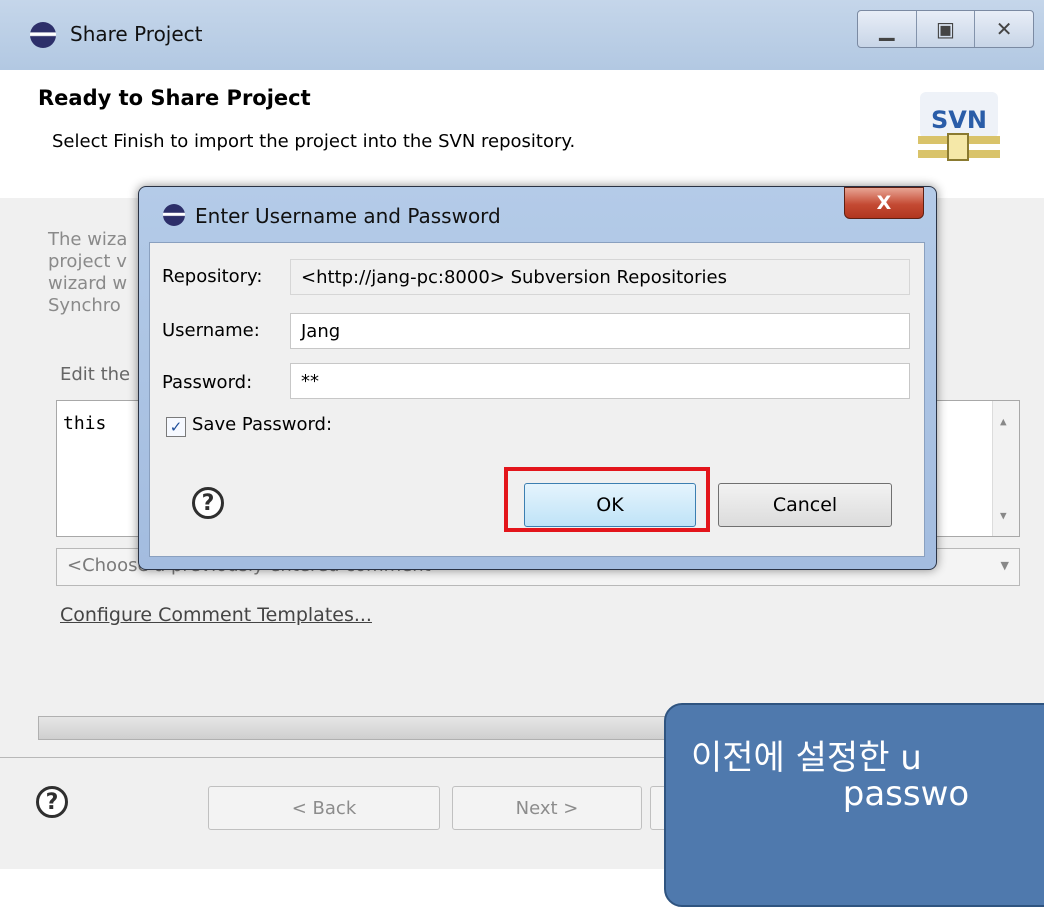  Describe the element at coordinates (1005, 468) in the screenshot. I see `comment-scrollbar: ▲ ▼` at that location.